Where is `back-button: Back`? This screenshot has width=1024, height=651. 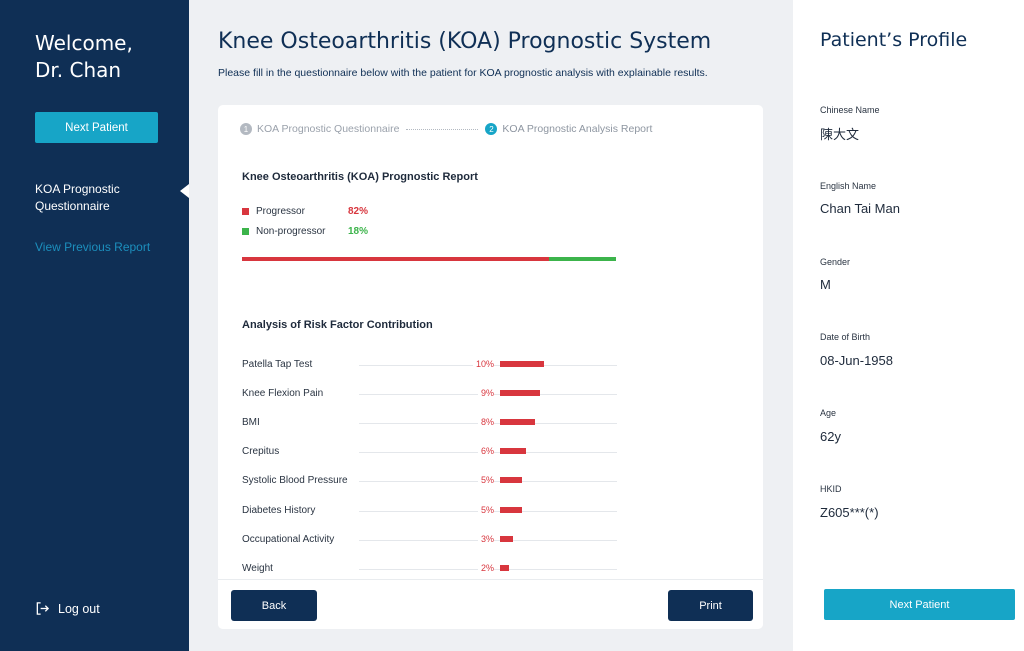 back-button: Back is located at coordinates (274, 605).